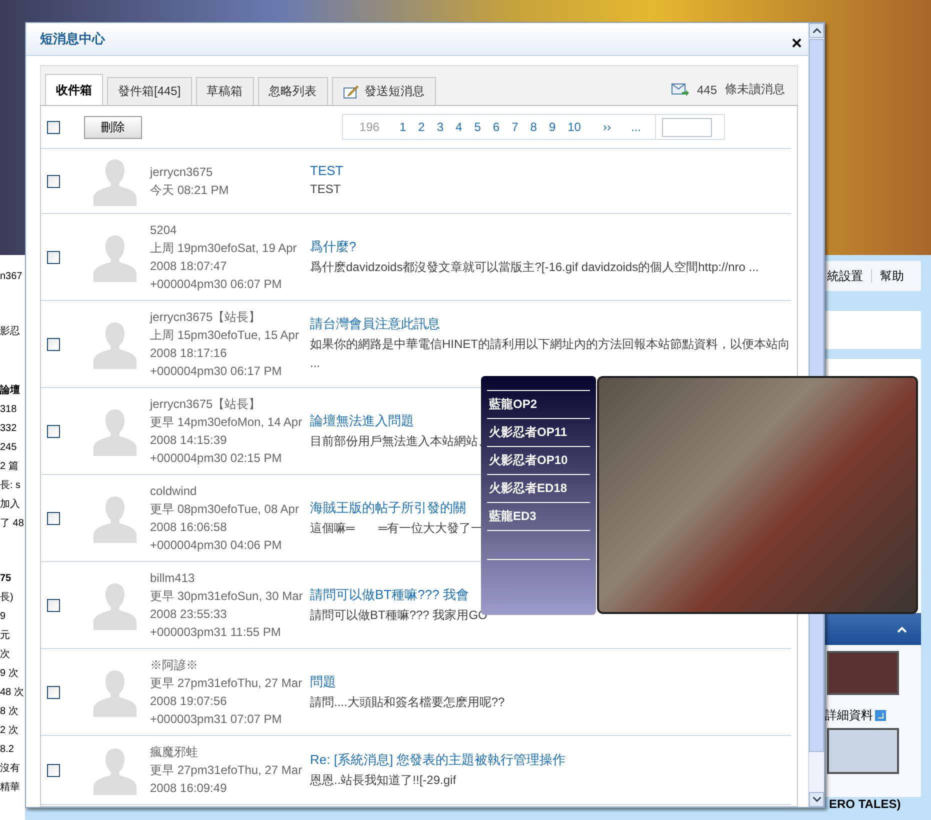 The width and height of the screenshot is (931, 820). I want to click on message-preview: TEST, so click(326, 189).